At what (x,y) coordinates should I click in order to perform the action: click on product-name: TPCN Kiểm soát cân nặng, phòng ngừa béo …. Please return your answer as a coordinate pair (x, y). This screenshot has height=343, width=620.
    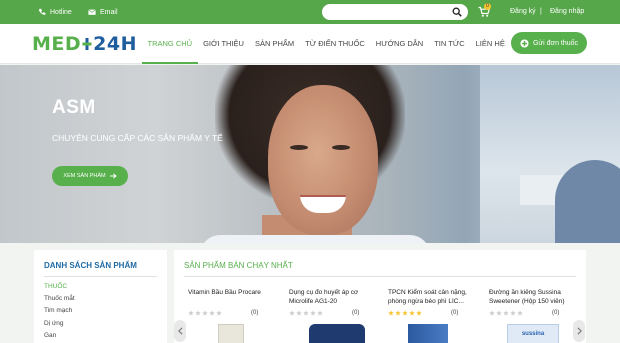
    Looking at the image, I should click on (434, 298).